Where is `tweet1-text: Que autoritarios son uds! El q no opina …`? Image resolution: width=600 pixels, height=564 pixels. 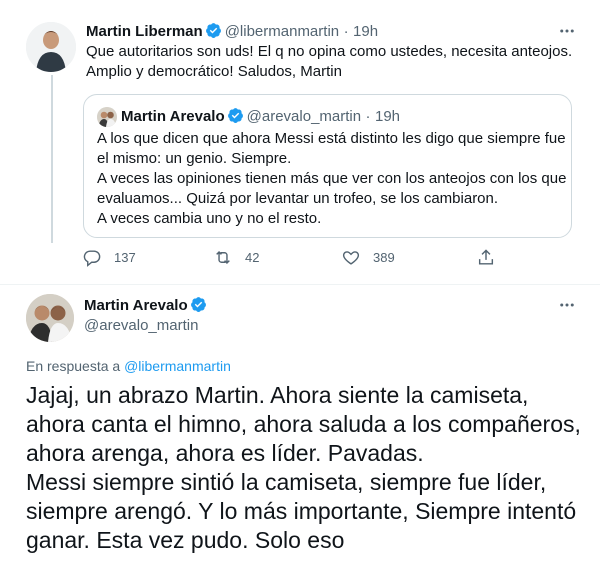 tweet1-text: Que autoritarios son uds! El q no opina … is located at coordinates (329, 62).